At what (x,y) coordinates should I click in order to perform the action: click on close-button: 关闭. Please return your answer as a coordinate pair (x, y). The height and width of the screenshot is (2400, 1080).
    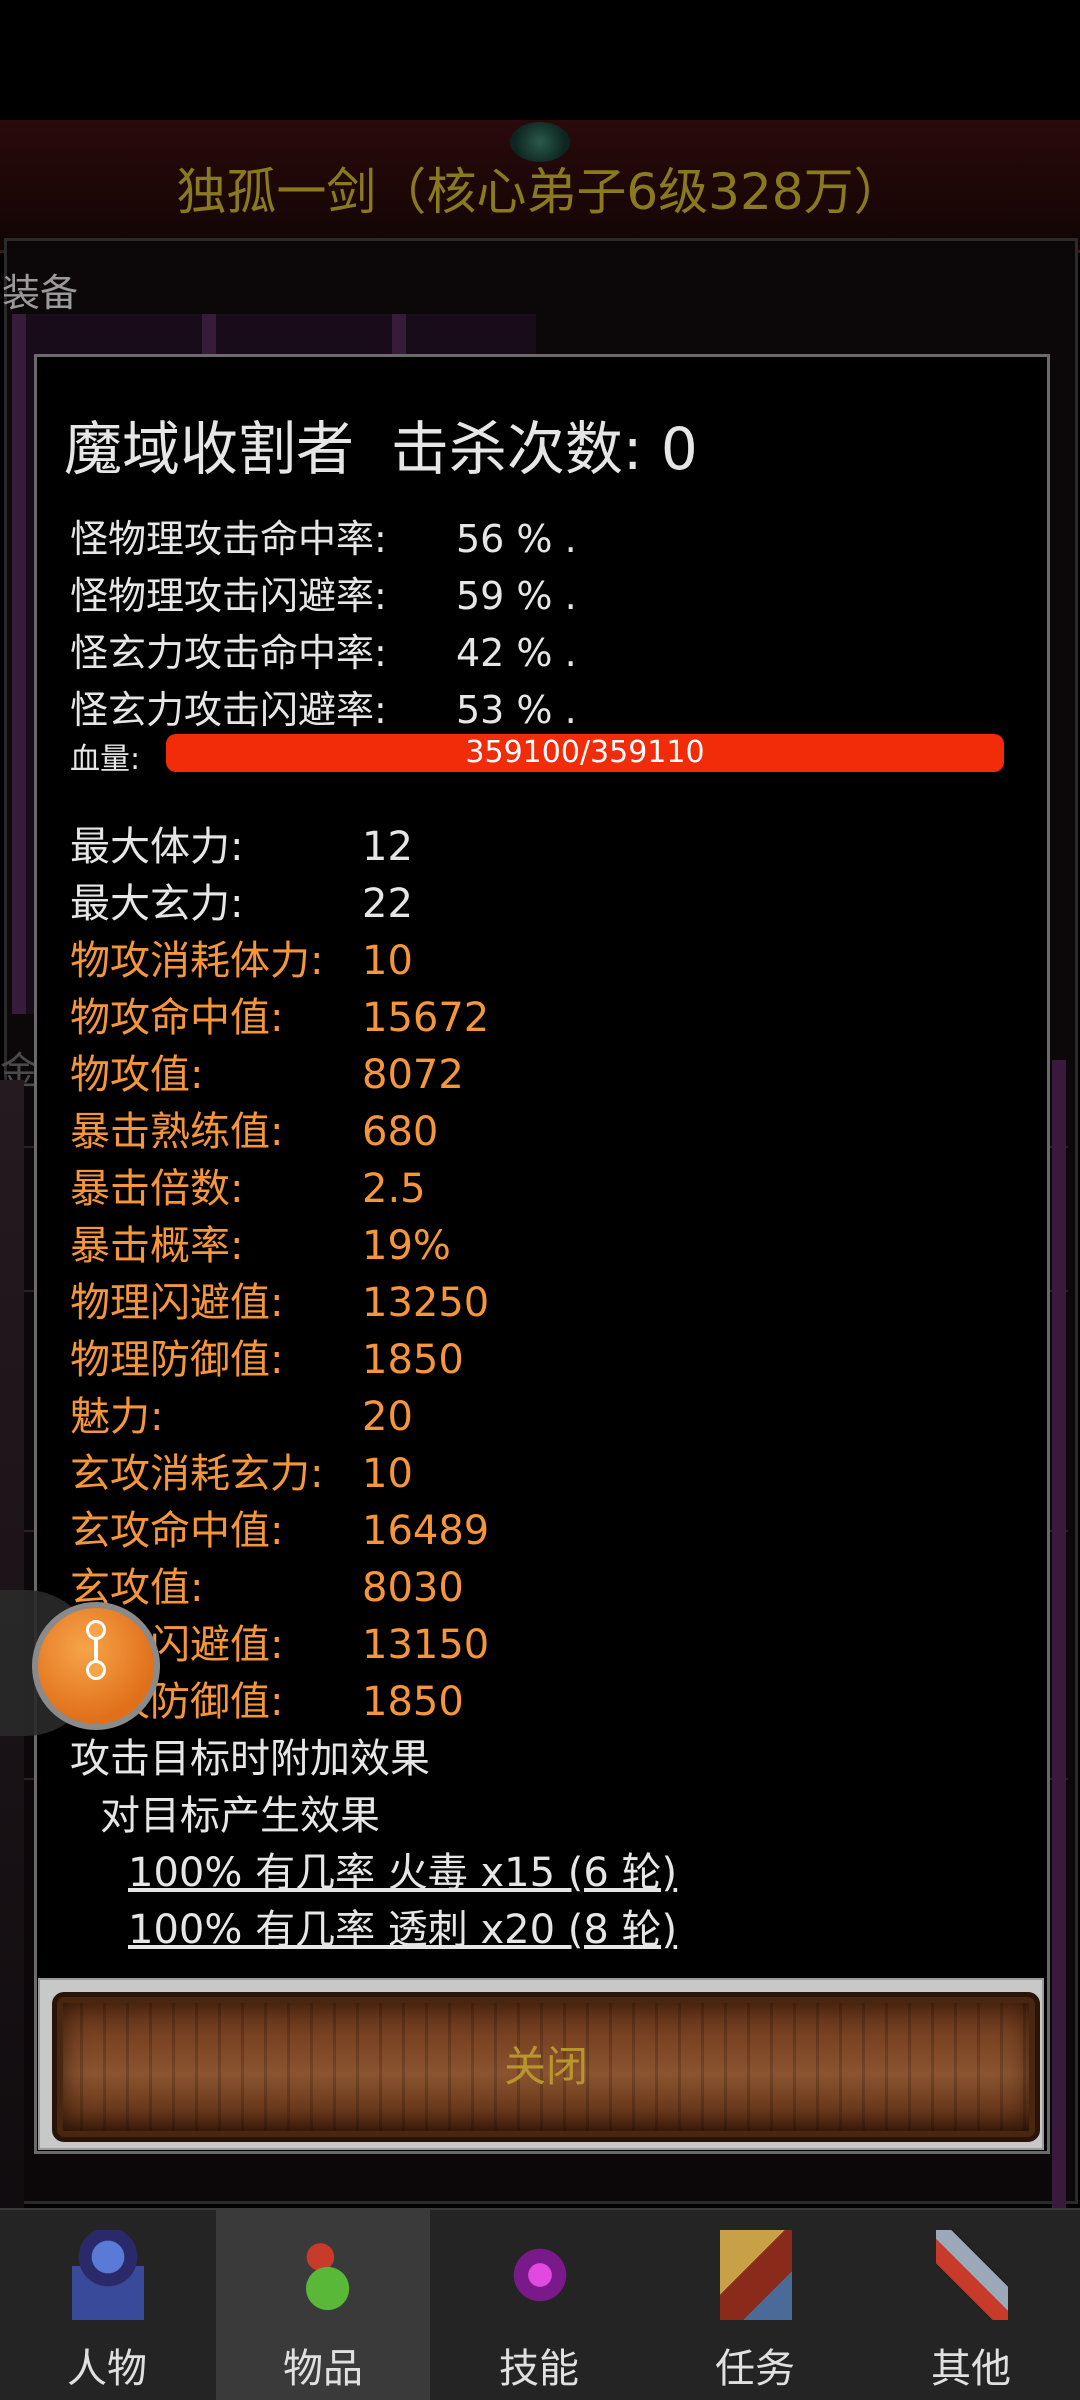
    Looking at the image, I should click on (546, 2067).